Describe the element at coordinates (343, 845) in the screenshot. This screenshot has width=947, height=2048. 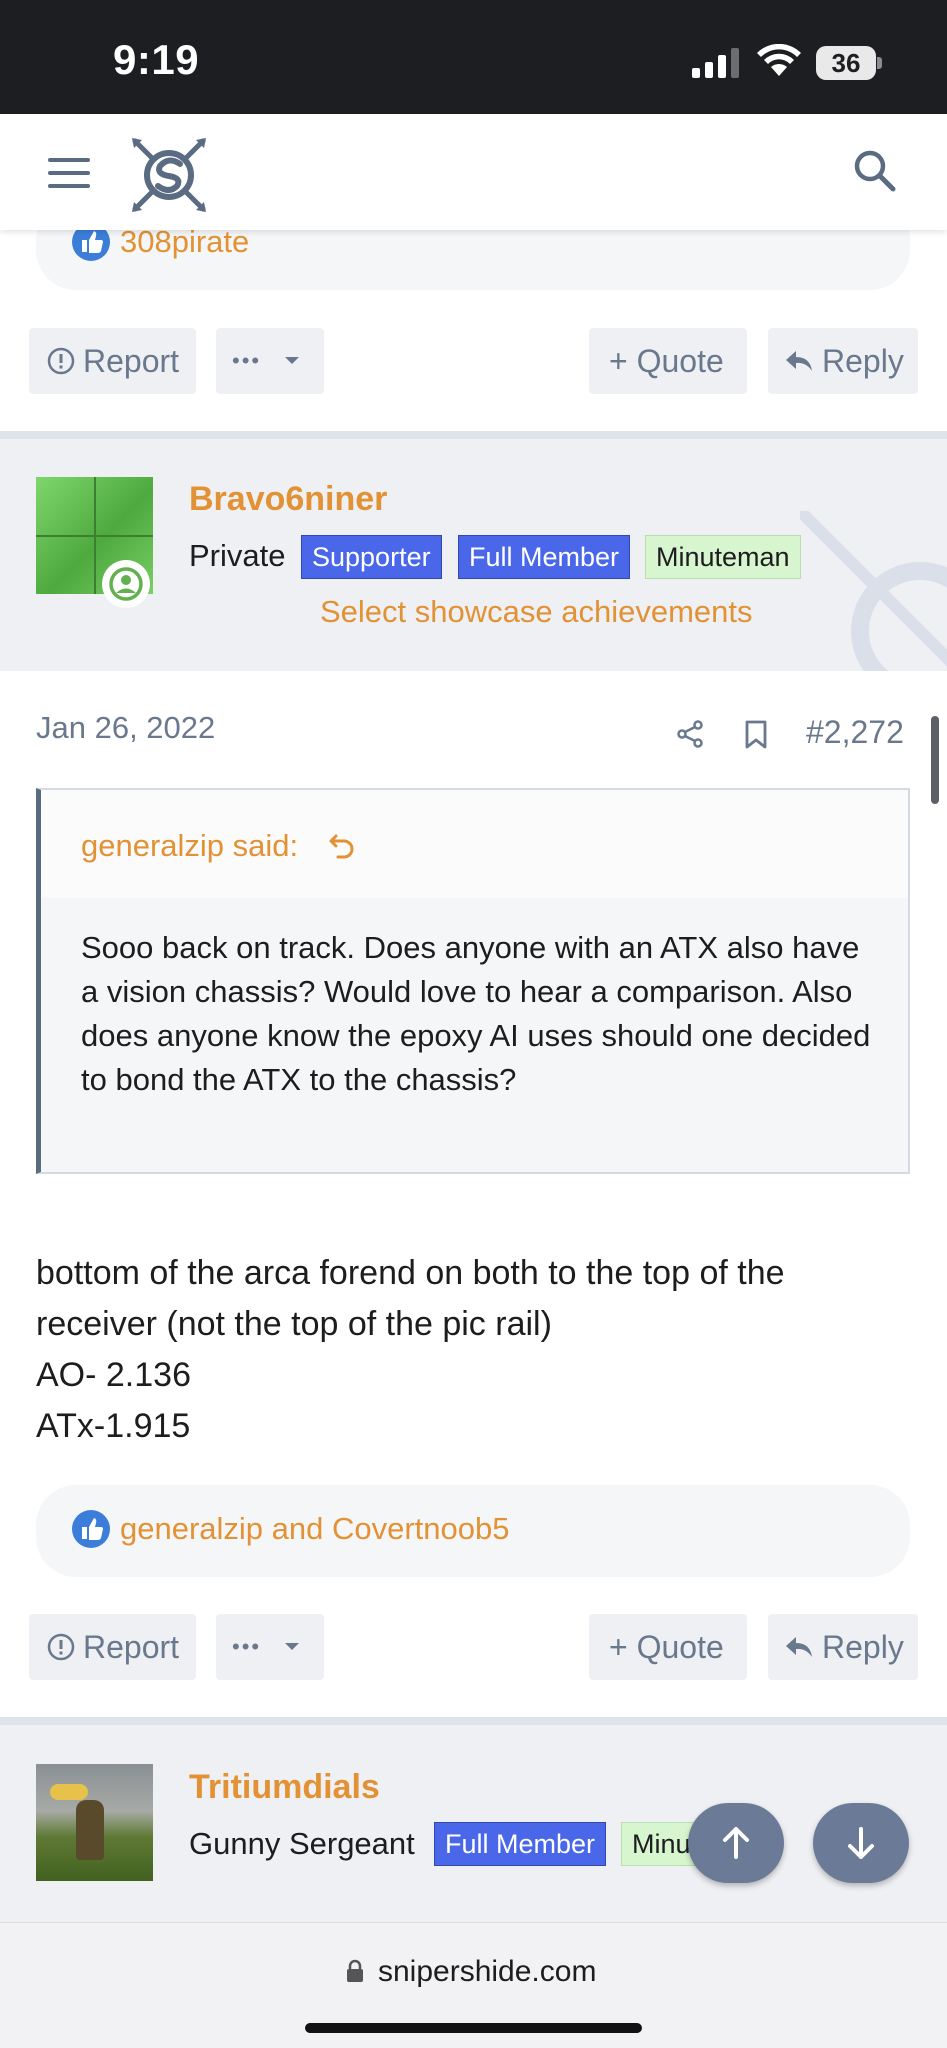
I see `jump-to-quote-icon` at that location.